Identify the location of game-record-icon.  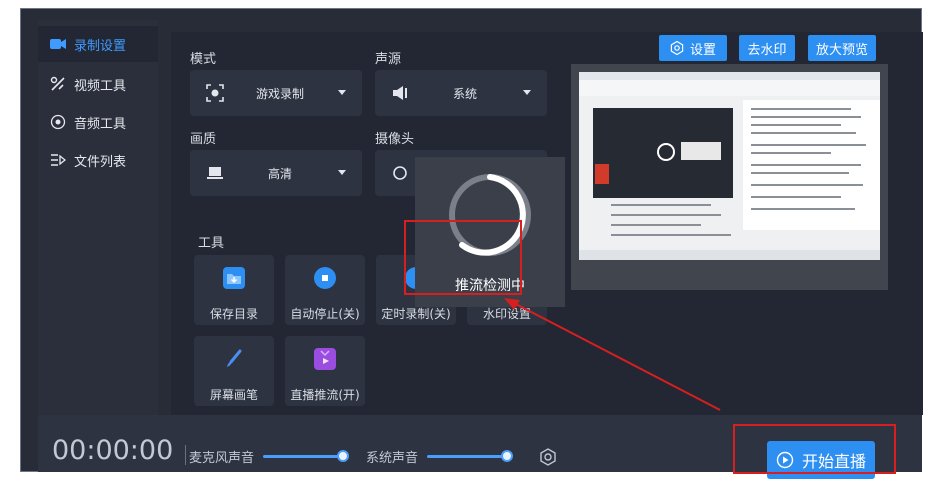
(215, 93).